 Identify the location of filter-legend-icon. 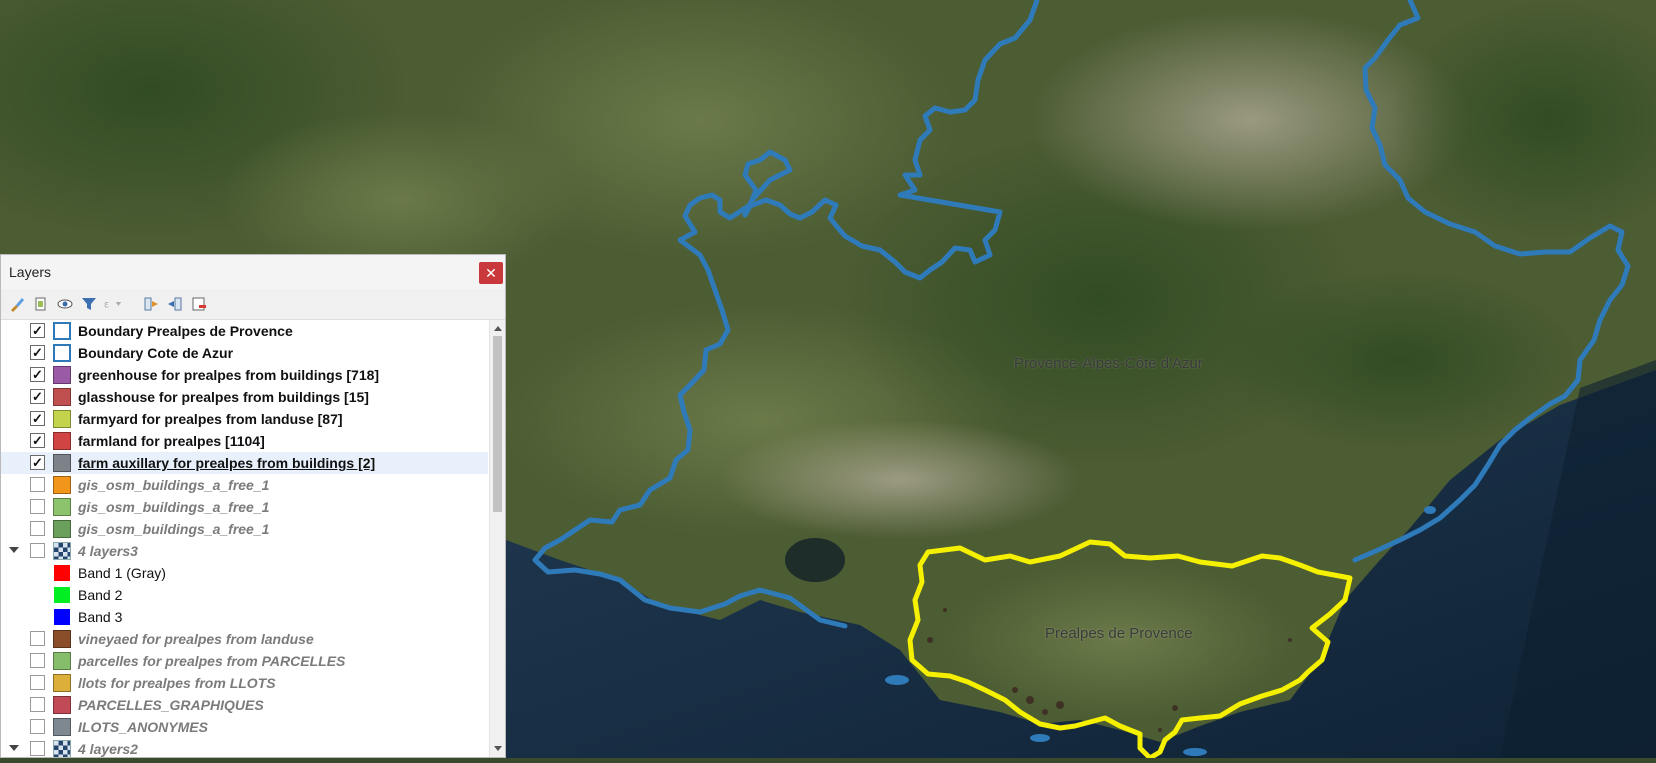
(89, 304).